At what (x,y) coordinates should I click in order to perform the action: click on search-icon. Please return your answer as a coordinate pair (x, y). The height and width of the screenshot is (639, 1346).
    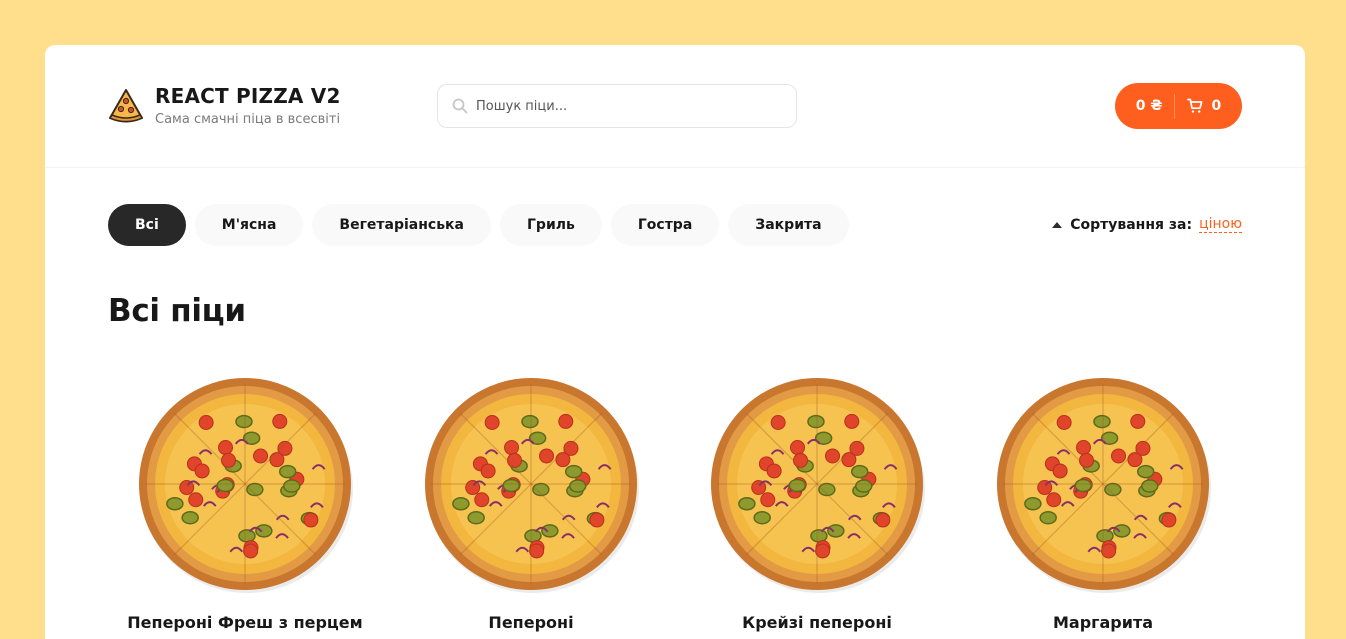
    Looking at the image, I should click on (460, 106).